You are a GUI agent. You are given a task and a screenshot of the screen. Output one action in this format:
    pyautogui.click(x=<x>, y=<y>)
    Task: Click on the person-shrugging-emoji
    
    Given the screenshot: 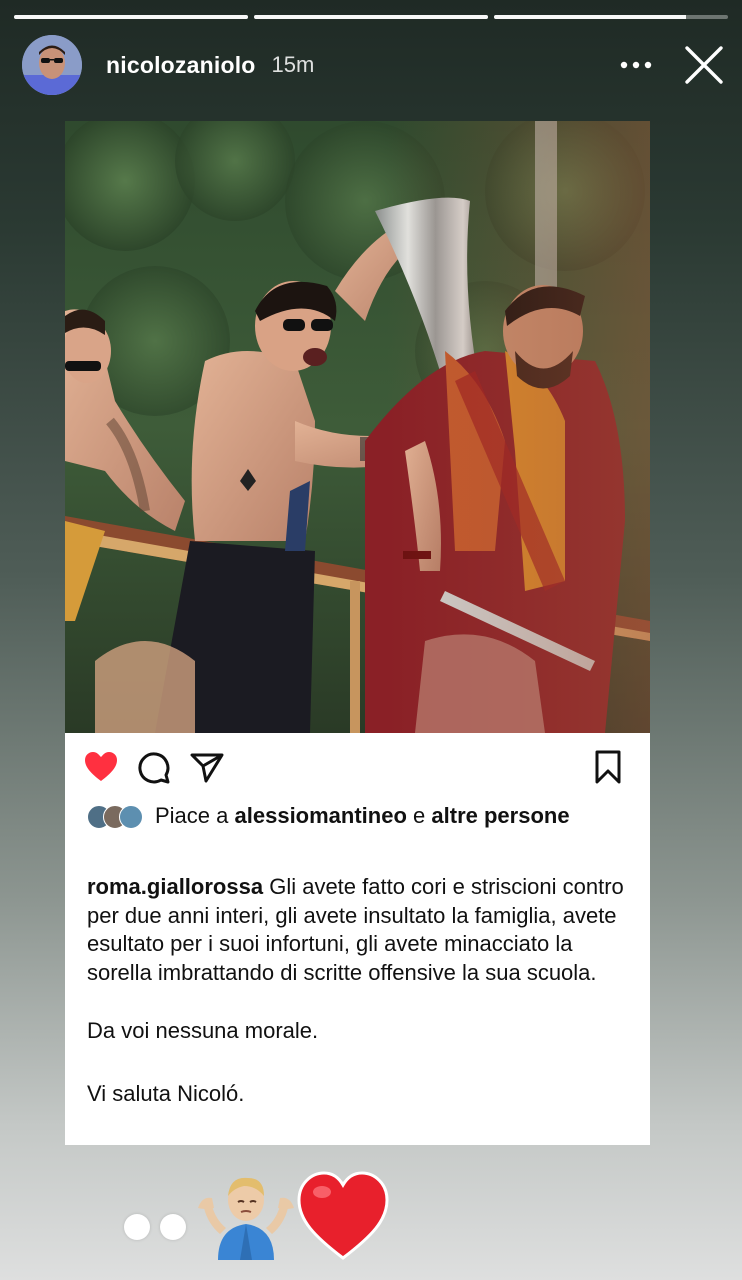 What is the action you would take?
    pyautogui.click(x=246, y=1218)
    